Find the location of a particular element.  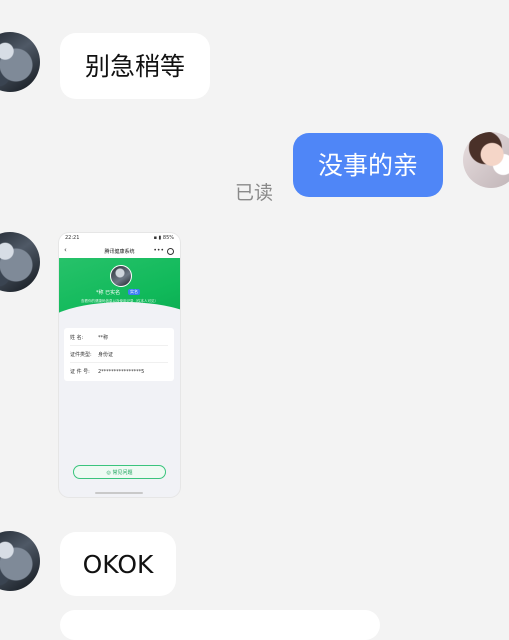

info-row: 证 件 号: 2****************5 is located at coordinates (119, 371).